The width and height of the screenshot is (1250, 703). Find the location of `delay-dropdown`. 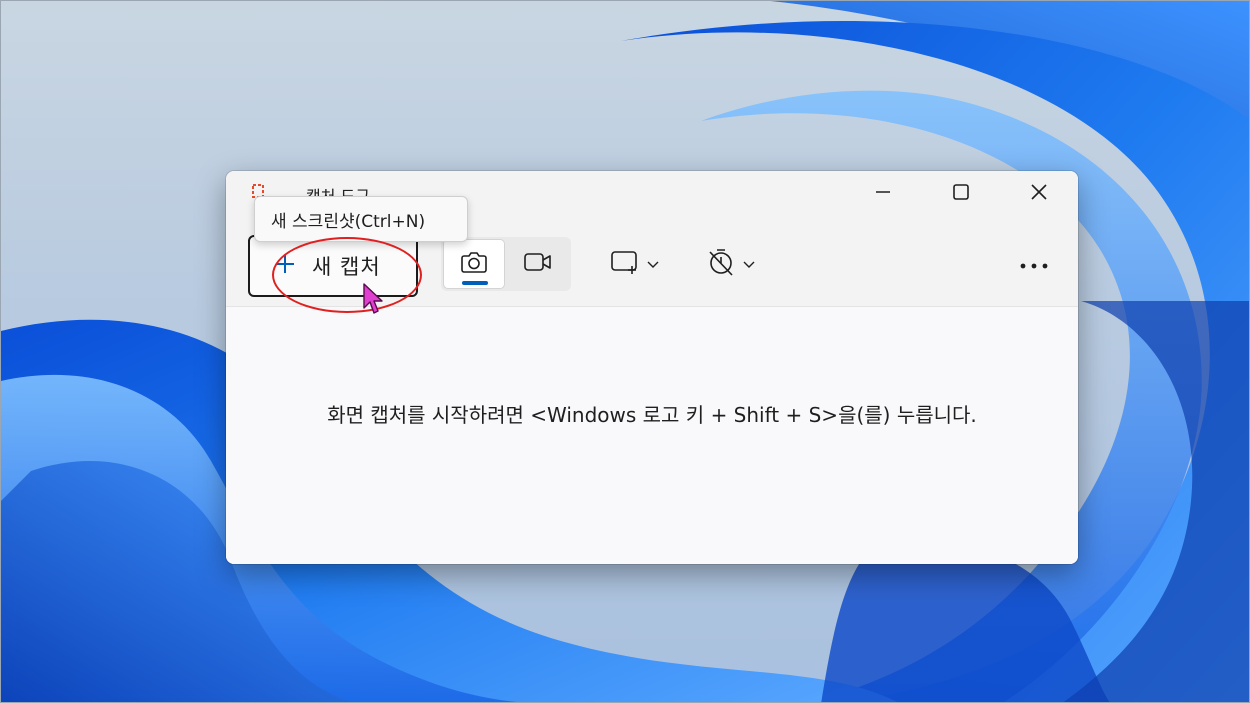

delay-dropdown is located at coordinates (731, 264).